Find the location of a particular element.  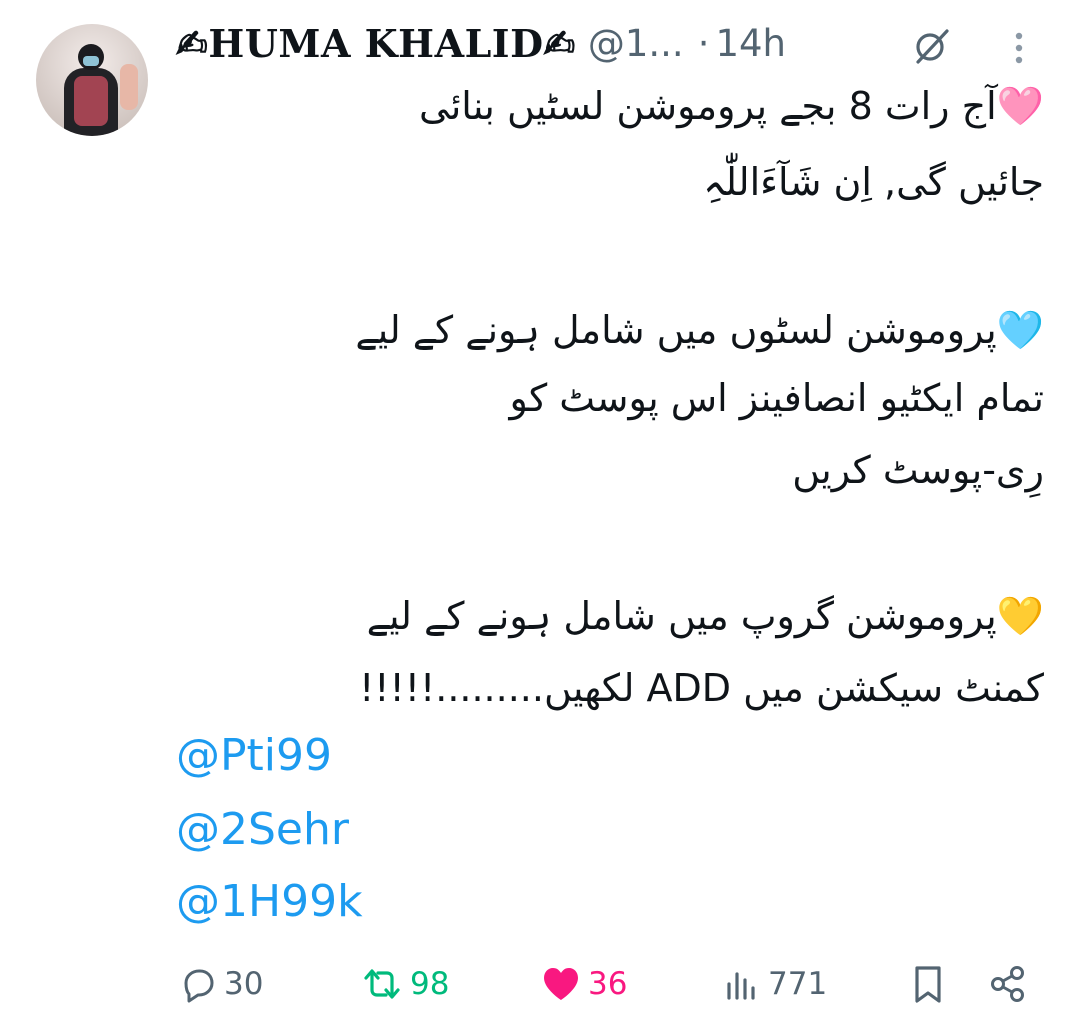

tweet-text-line: رِی-پوسٹ کریں is located at coordinates (918, 470).